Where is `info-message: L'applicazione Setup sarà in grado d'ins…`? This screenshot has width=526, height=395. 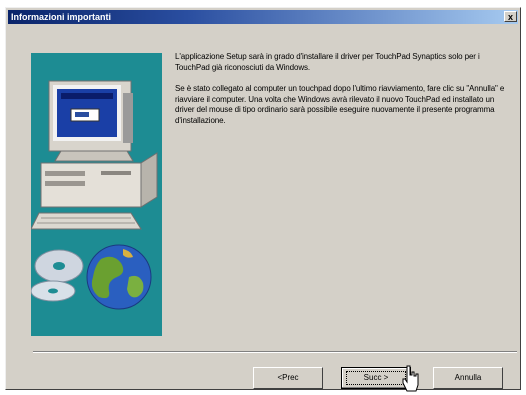
info-message: L'applicazione Setup sarà in grado d'ins… is located at coordinates (340, 94).